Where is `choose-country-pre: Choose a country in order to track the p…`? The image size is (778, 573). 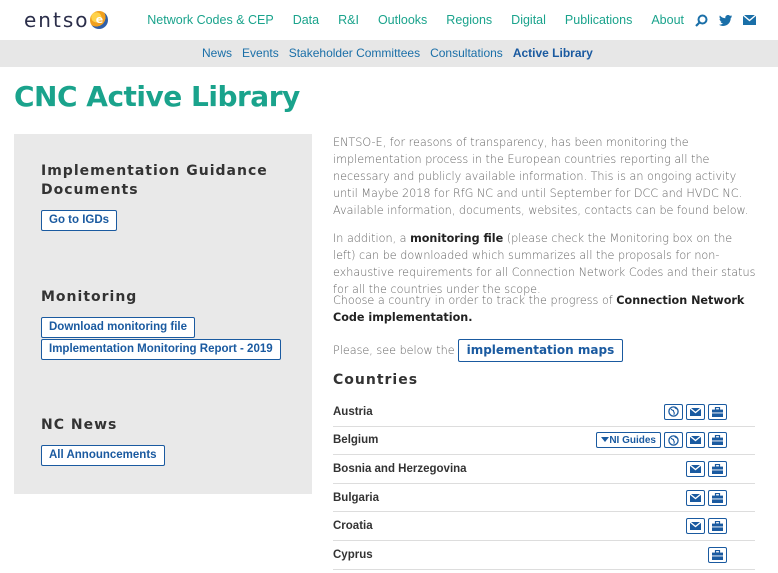
choose-country-pre: Choose a country in order to track the p… is located at coordinates (475, 300).